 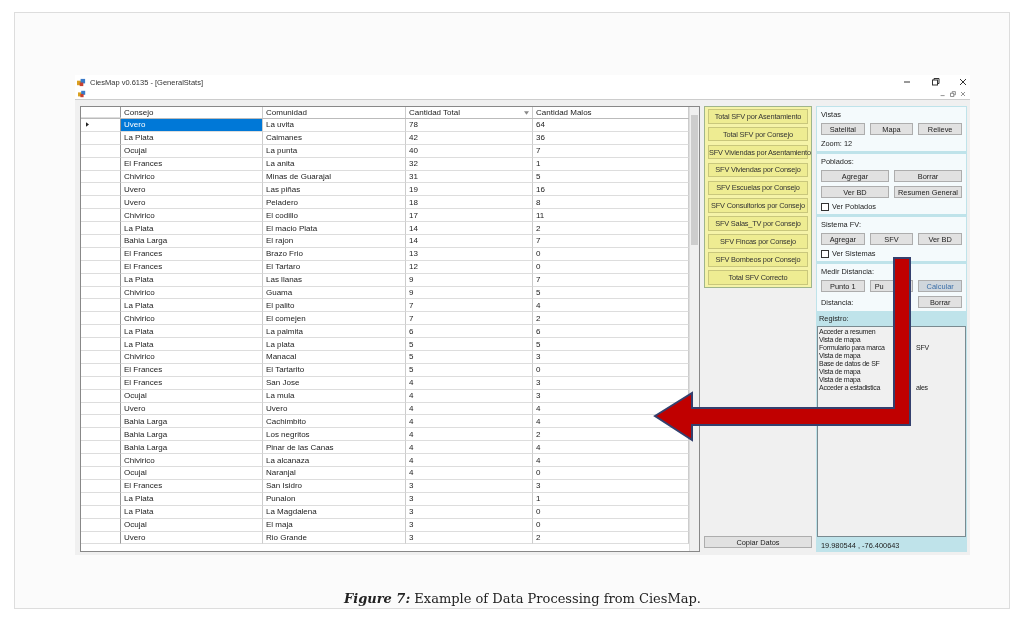 I want to click on table-cell: 42, so click(x=469, y=138).